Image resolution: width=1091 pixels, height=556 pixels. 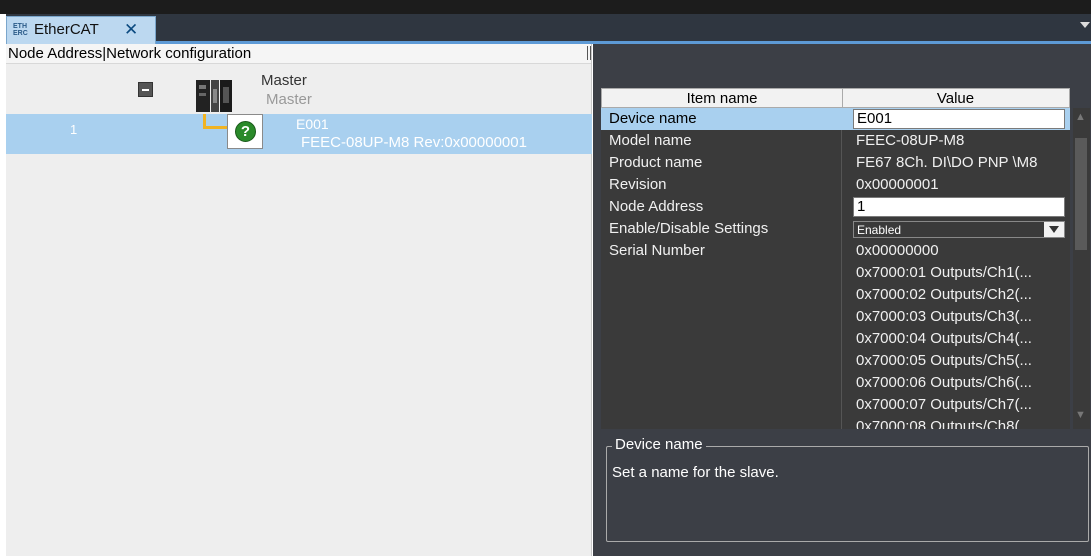 What do you see at coordinates (545, 7) in the screenshot?
I see `title-strip` at bounding box center [545, 7].